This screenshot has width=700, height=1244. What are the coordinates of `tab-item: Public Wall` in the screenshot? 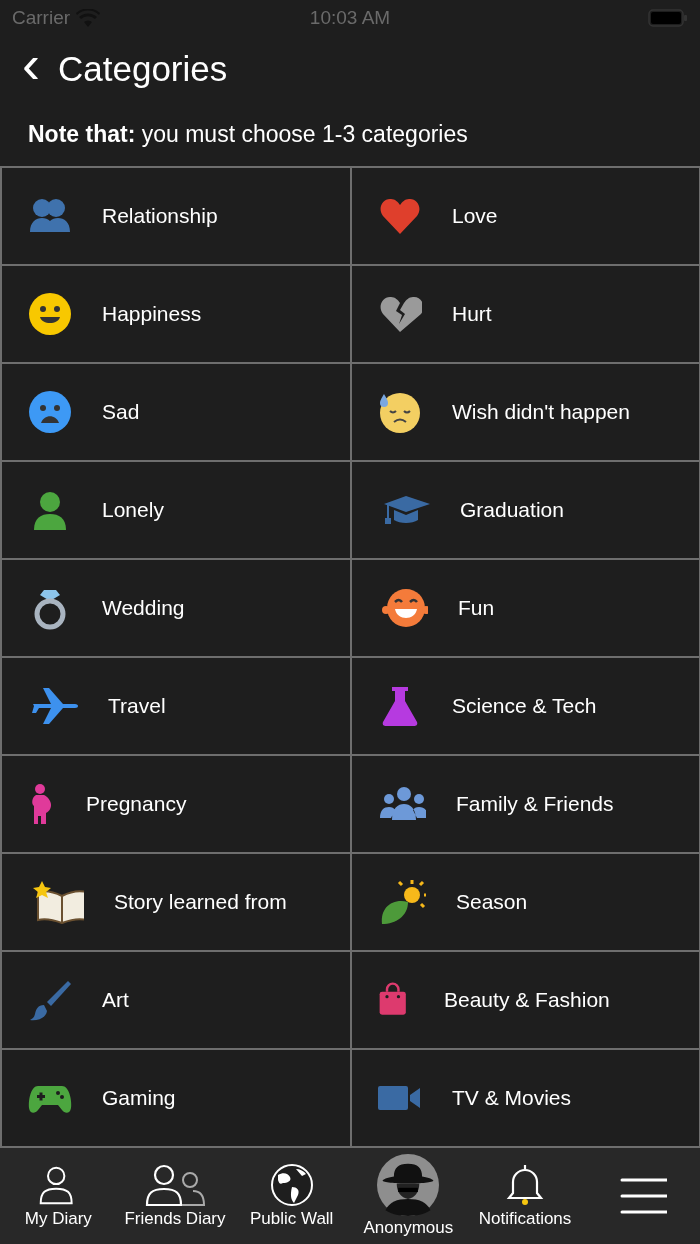 It's located at (291, 1195).